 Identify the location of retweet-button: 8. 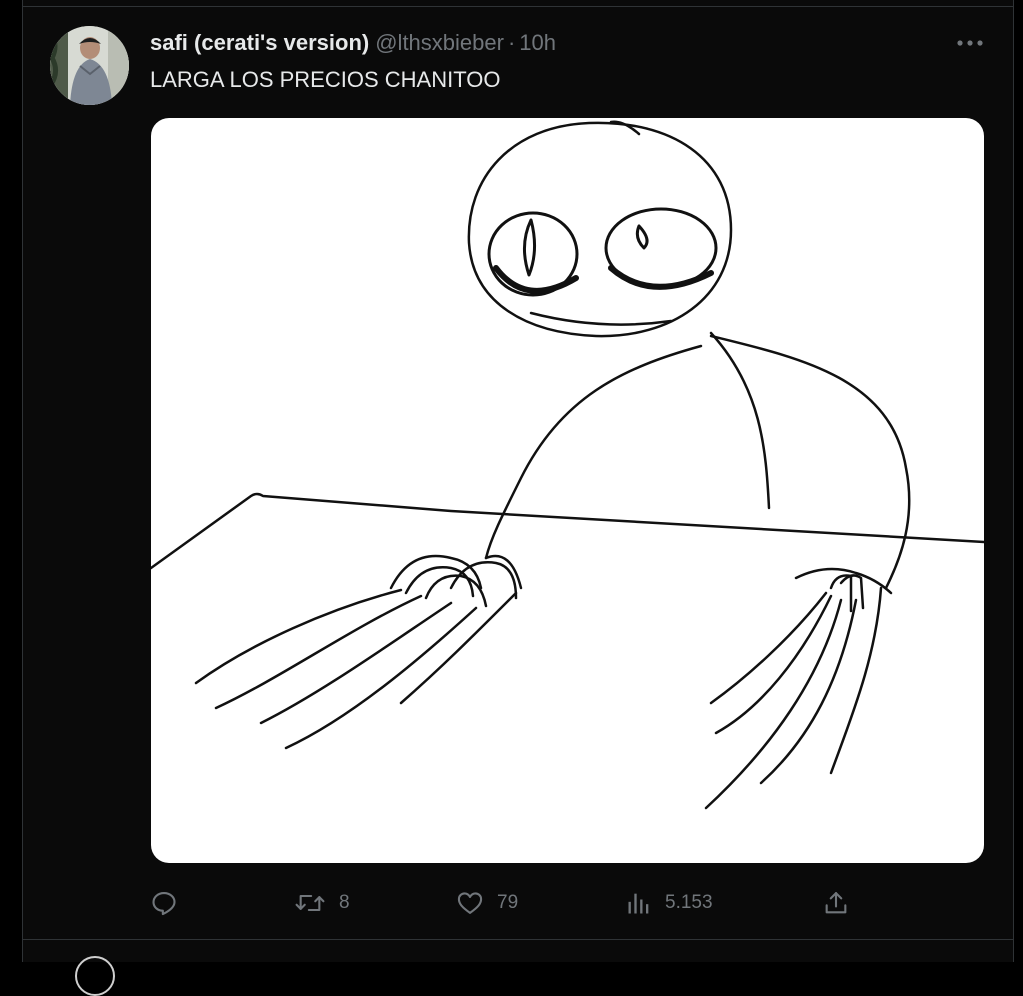
(321, 903).